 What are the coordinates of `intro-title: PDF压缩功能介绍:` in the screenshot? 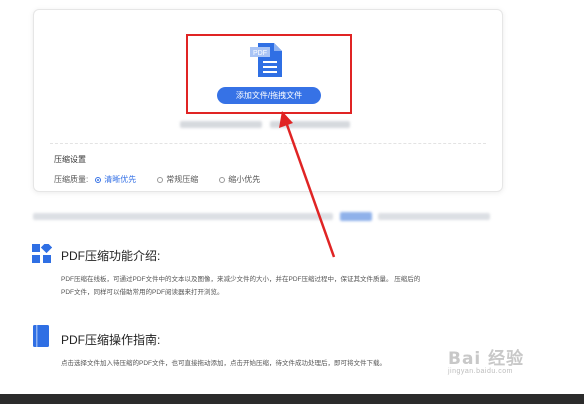 It's located at (111, 256).